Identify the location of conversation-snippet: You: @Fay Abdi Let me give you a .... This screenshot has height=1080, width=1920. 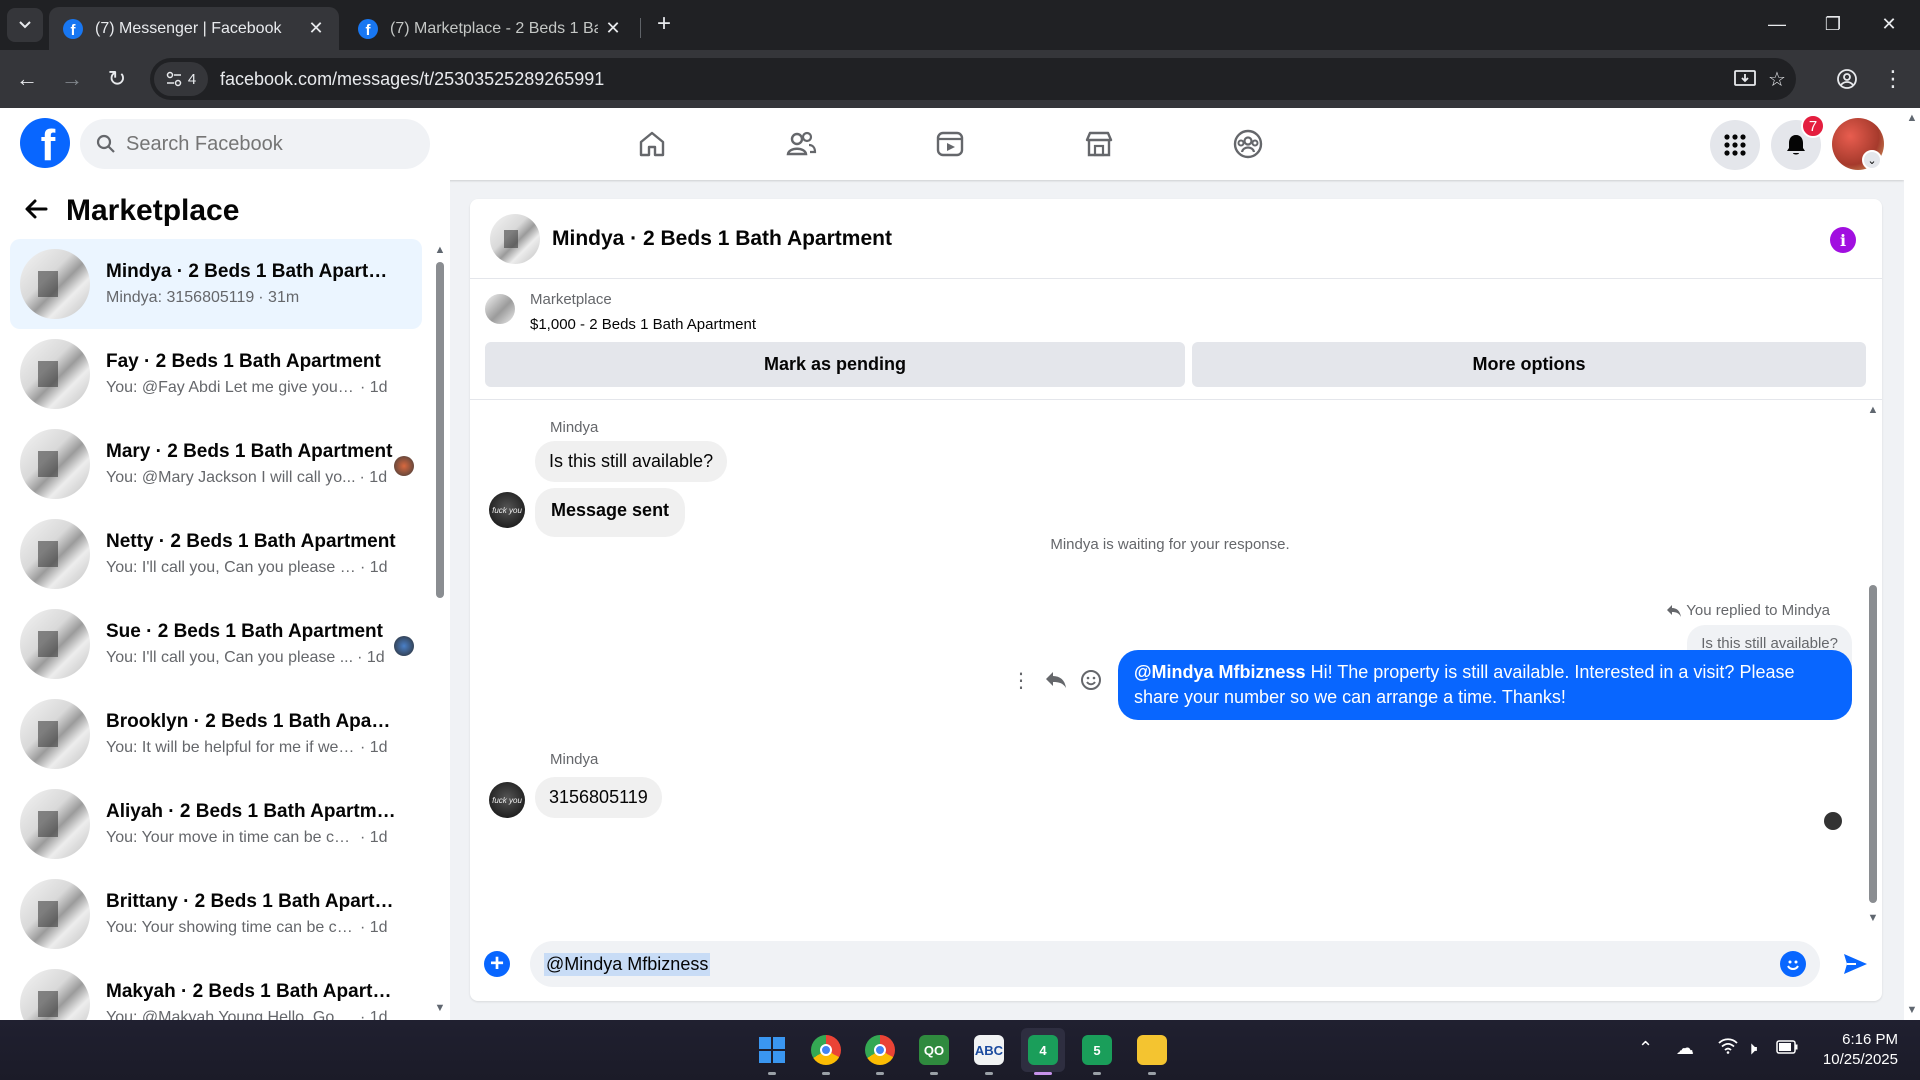
(231, 387).